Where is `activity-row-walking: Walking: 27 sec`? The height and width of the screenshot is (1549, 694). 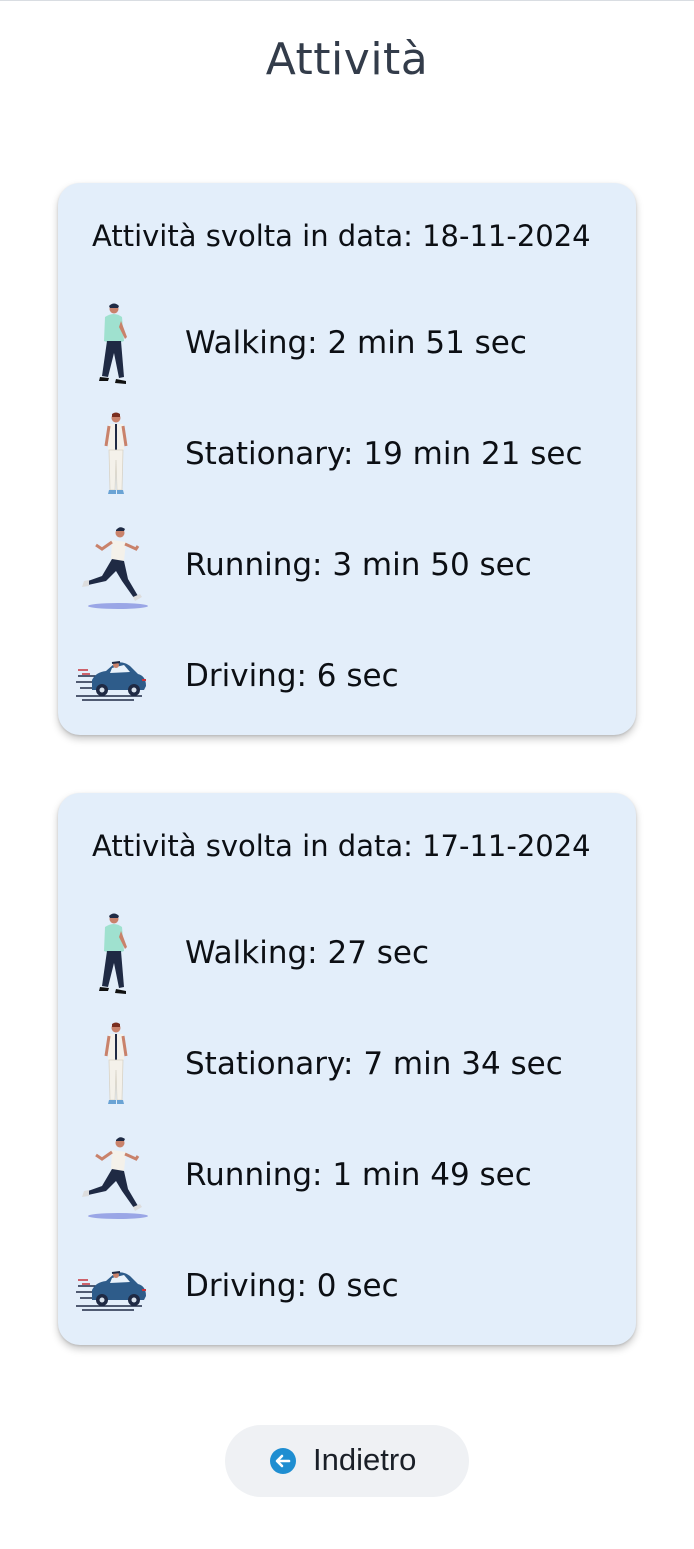 activity-row-walking: Walking: 27 sec is located at coordinates (352, 956).